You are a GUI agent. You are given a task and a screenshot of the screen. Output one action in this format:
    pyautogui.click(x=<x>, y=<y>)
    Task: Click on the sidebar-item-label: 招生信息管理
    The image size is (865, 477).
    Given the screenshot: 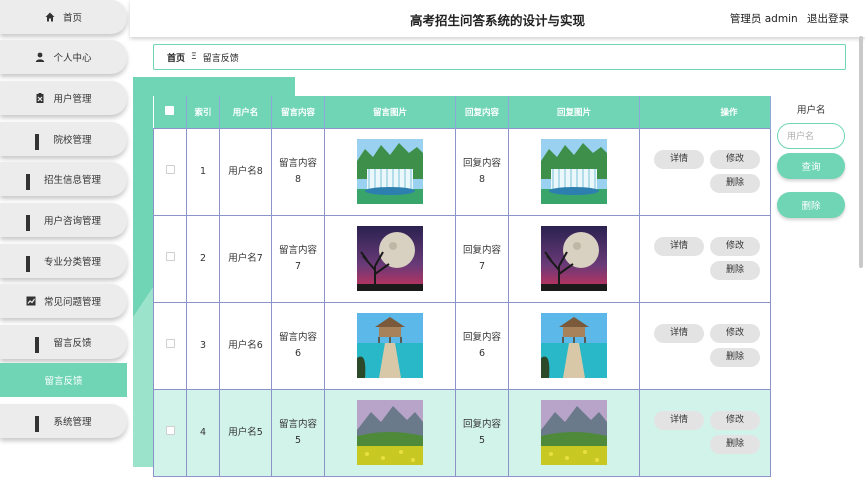 What is the action you would take?
    pyautogui.click(x=72, y=180)
    